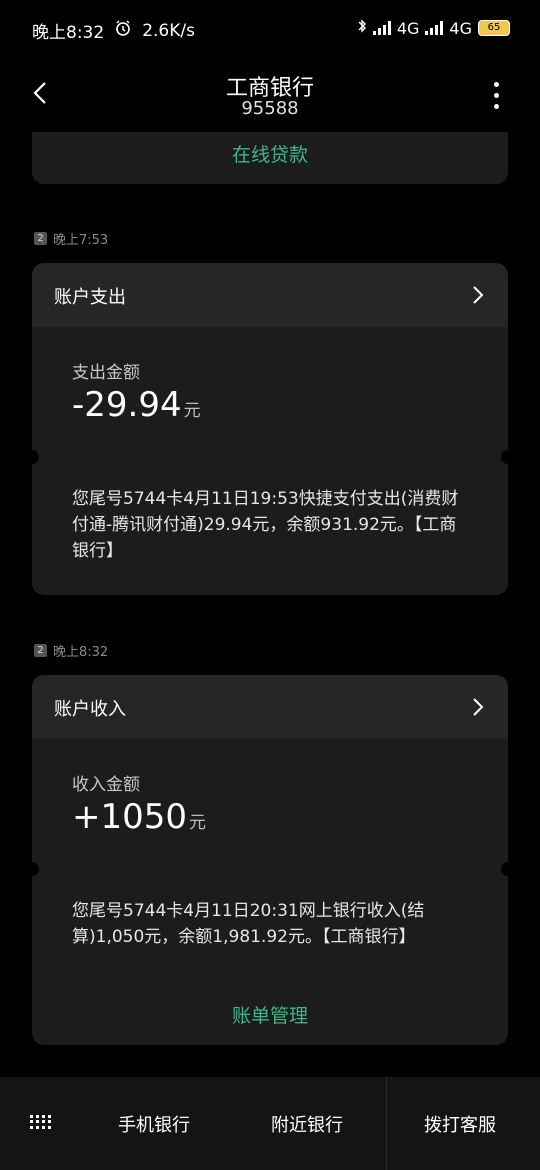  What do you see at coordinates (130, 817) in the screenshot?
I see `amount-number: +1050` at bounding box center [130, 817].